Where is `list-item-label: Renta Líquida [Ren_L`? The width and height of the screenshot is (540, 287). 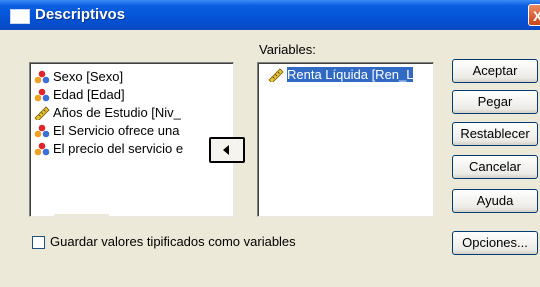
list-item-label: Renta Líquida [Ren_L is located at coordinates (350, 74).